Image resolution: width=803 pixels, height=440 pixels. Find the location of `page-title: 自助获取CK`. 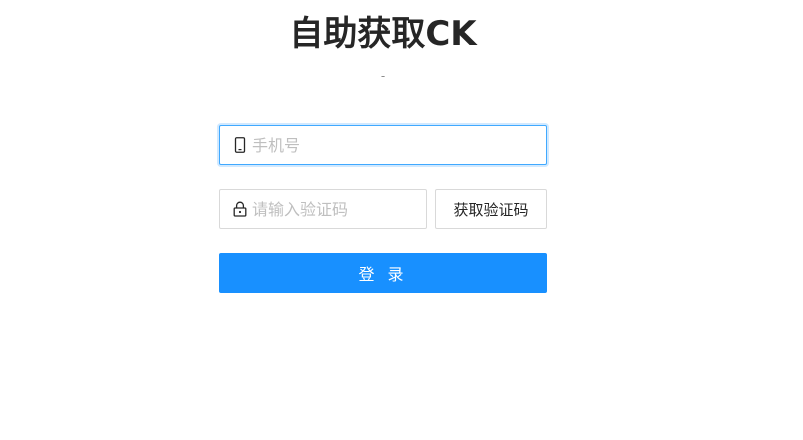

page-title: 自助获取CK is located at coordinates (383, 34).